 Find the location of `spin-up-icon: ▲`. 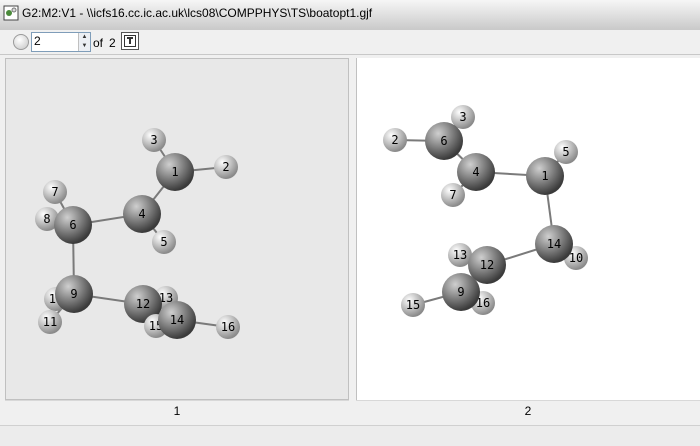

spin-up-icon: ▲ is located at coordinates (84, 37).